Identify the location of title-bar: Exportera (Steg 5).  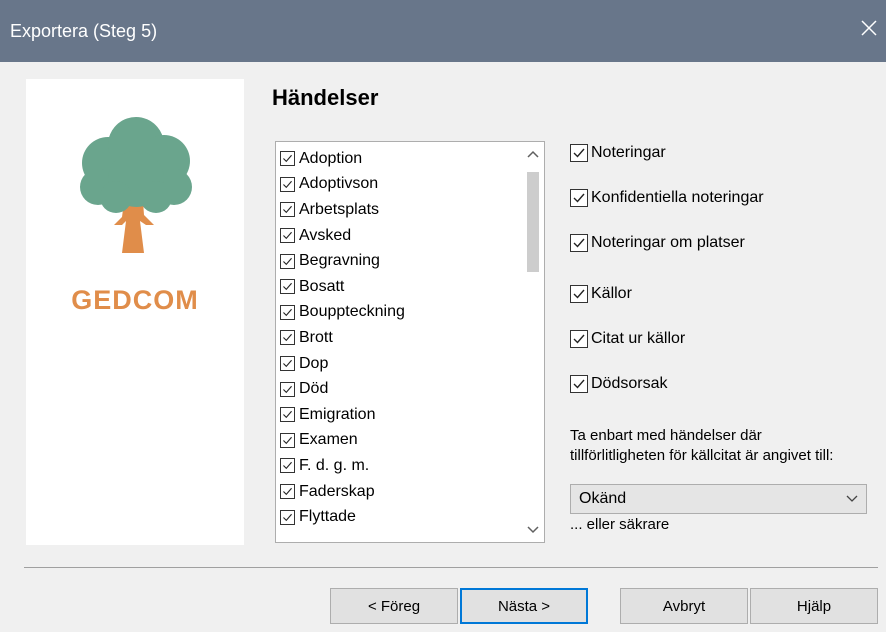
(443, 31).